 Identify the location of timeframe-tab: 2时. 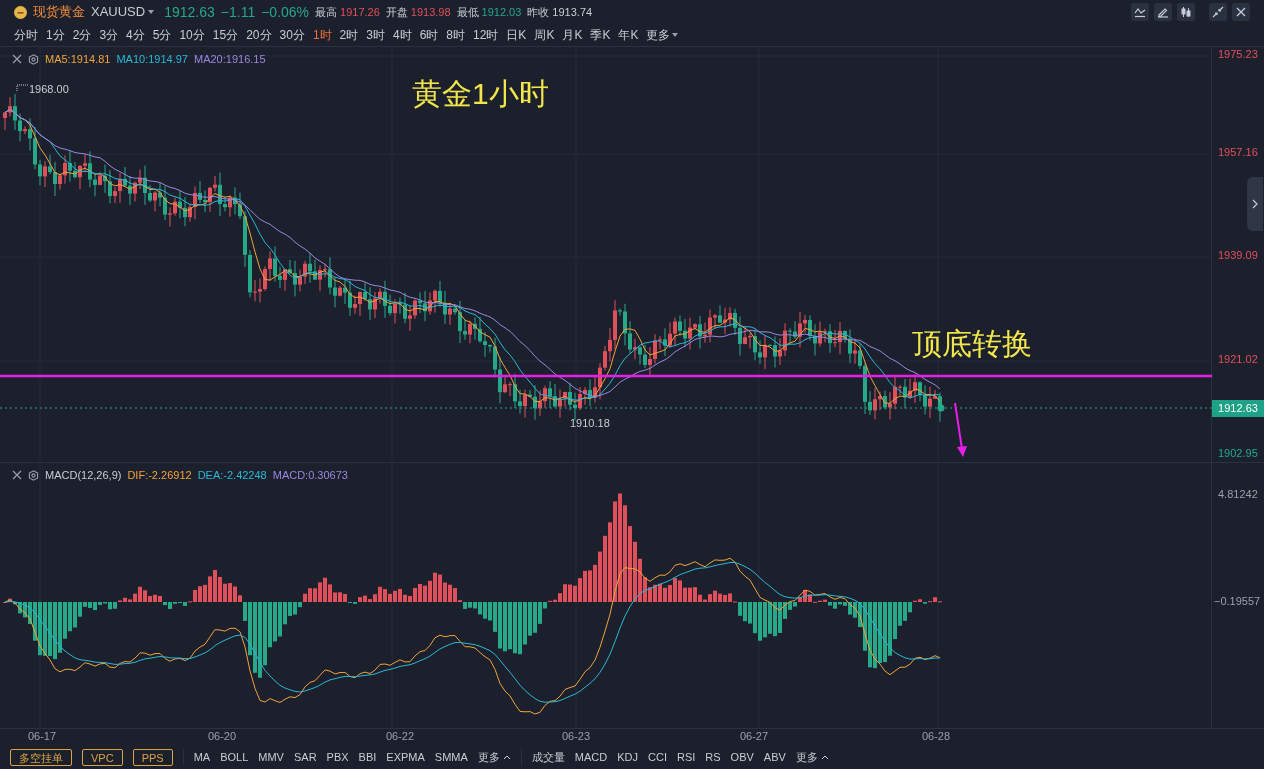
(349, 35).